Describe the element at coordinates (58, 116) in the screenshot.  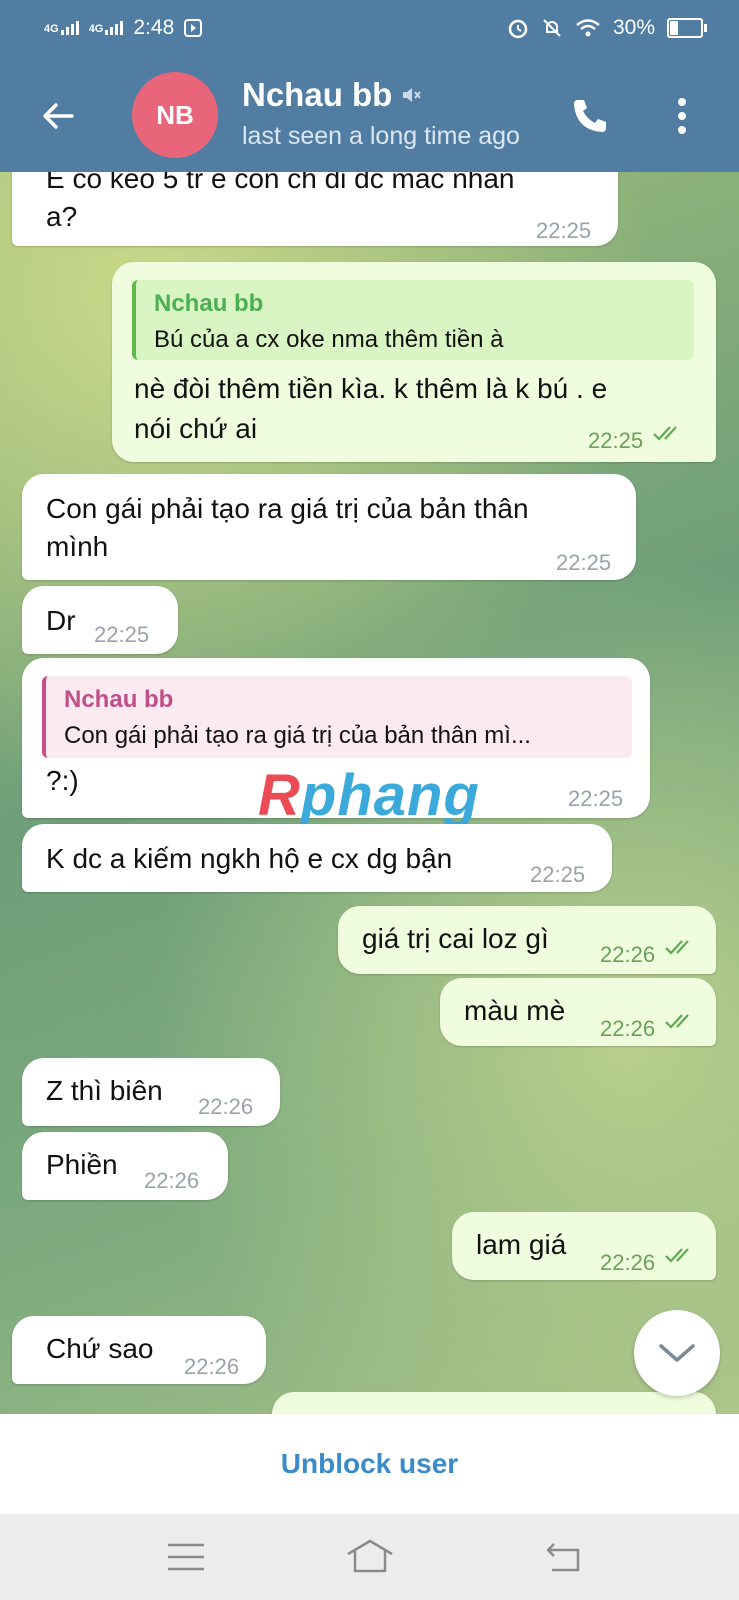
I see `back-arrow-icon` at that location.